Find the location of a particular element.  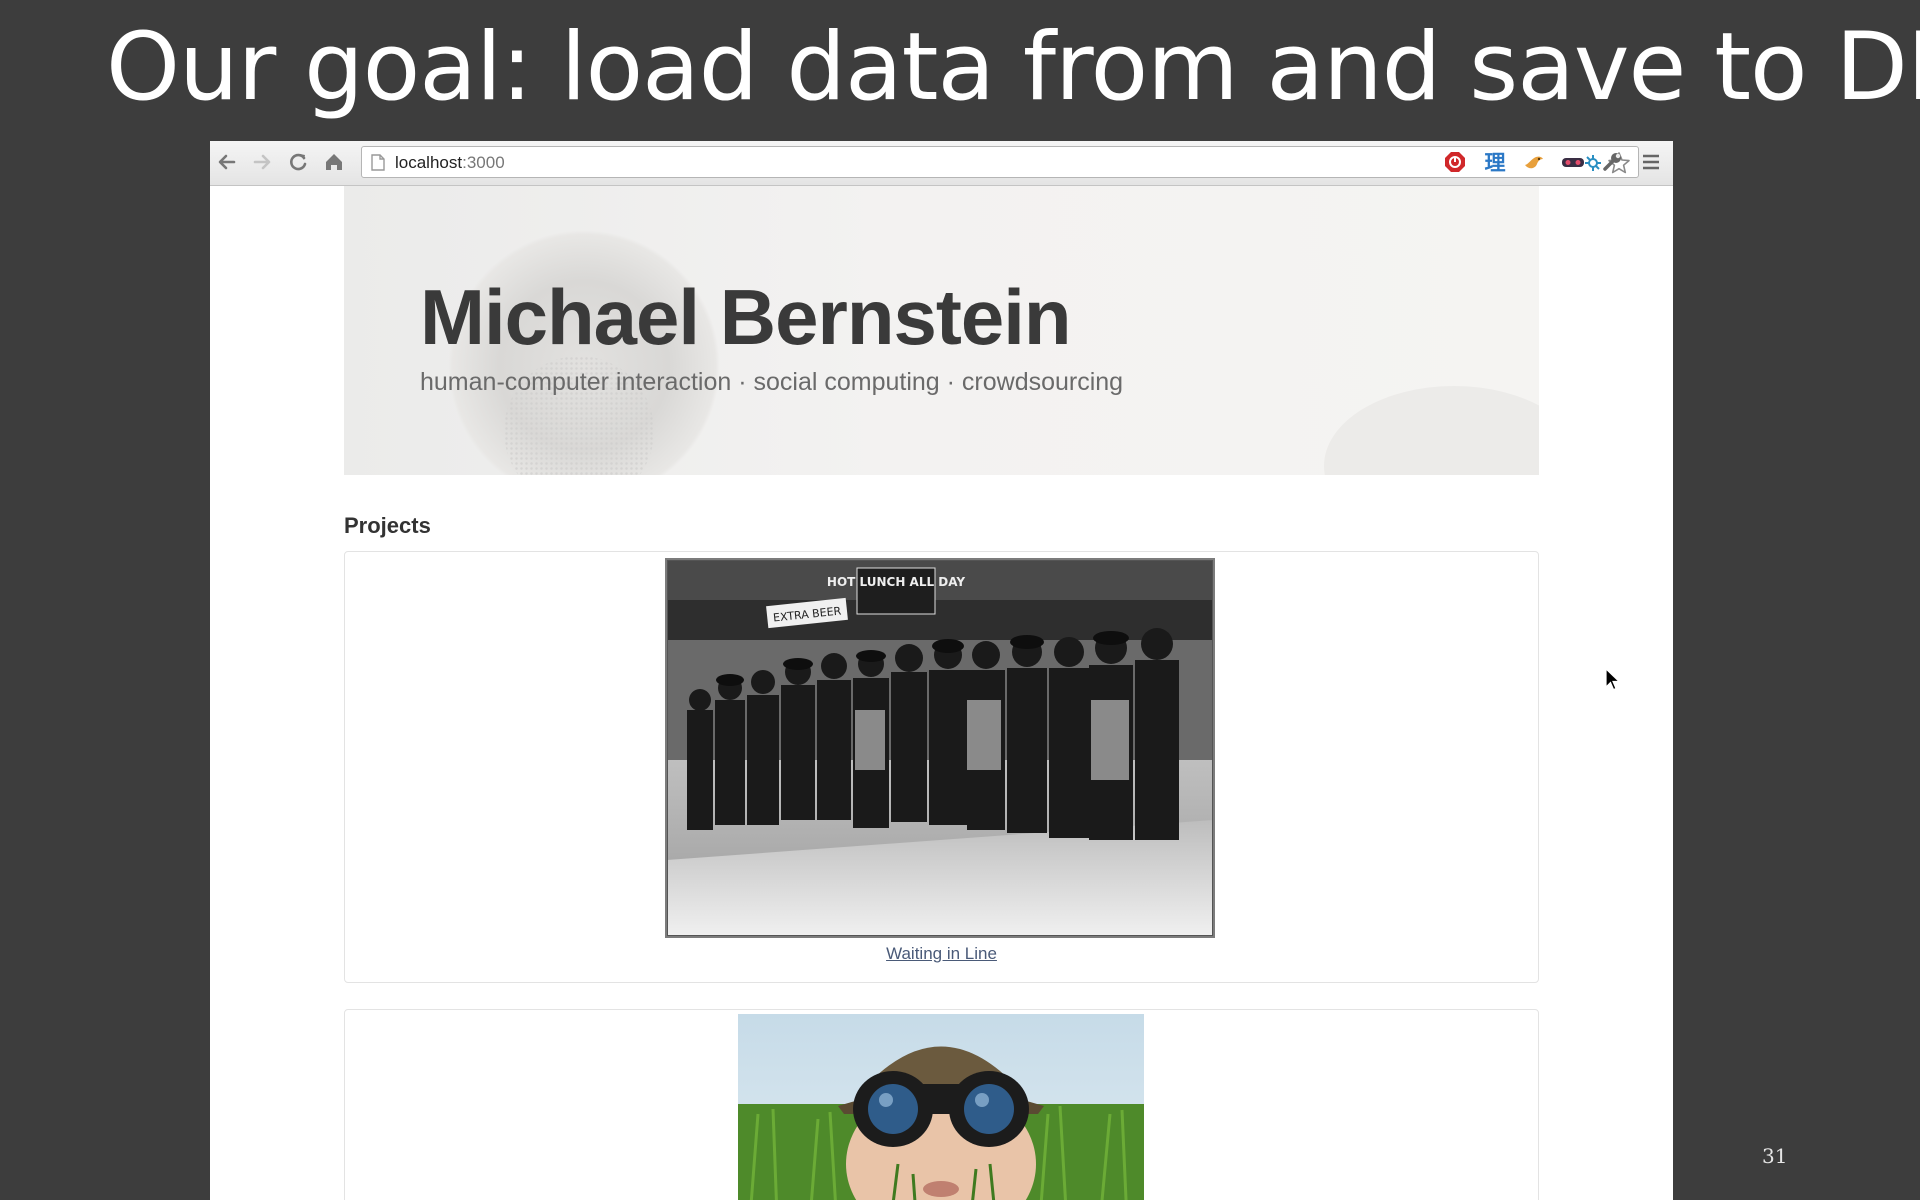

url-text: localhost:3000 is located at coordinates (450, 162).